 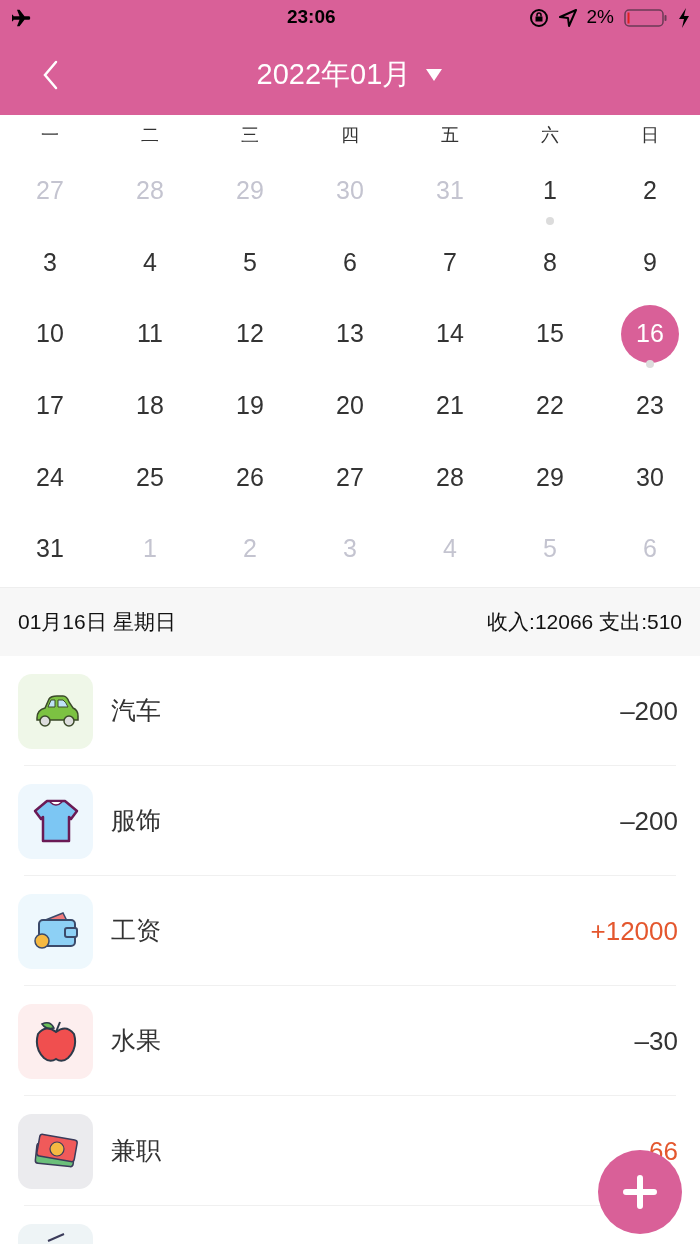 What do you see at coordinates (136, 1151) in the screenshot?
I see `category-name: 兼职` at bounding box center [136, 1151].